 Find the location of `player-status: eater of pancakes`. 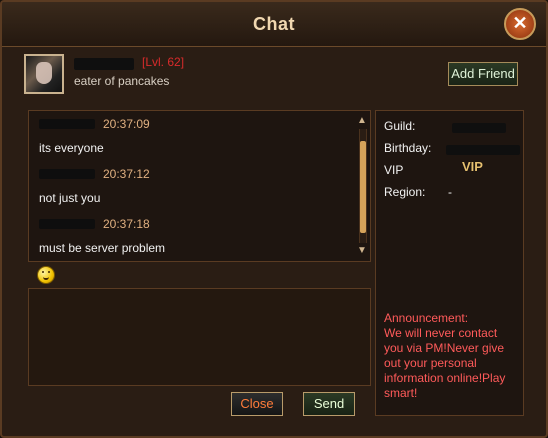

player-status: eater of pancakes is located at coordinates (122, 81).